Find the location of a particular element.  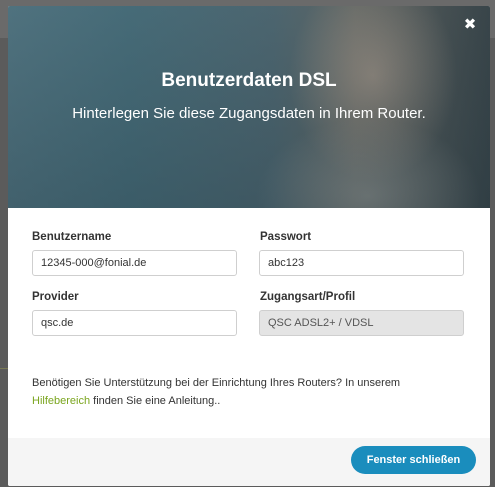

provider-label: Provider is located at coordinates (55, 297).